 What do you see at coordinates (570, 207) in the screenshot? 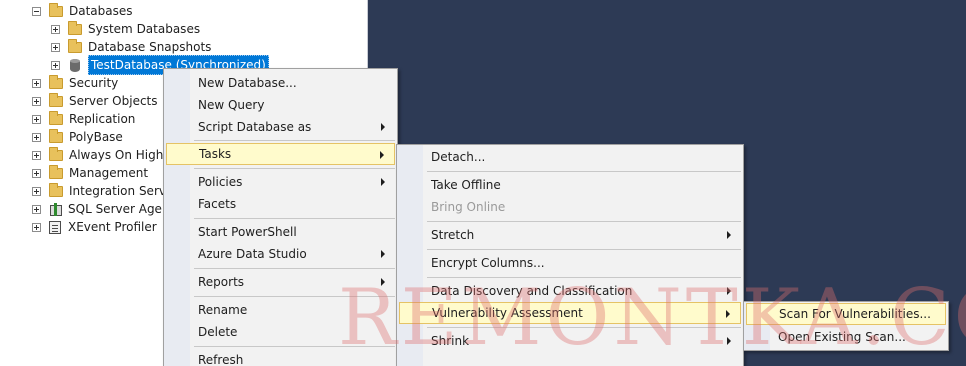
I see `menu-item-bring-online: Bring Online` at bounding box center [570, 207].